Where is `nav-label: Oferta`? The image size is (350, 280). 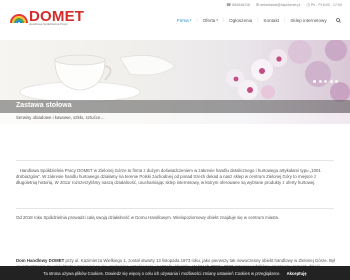
nav-label: Oferta is located at coordinates (209, 20).